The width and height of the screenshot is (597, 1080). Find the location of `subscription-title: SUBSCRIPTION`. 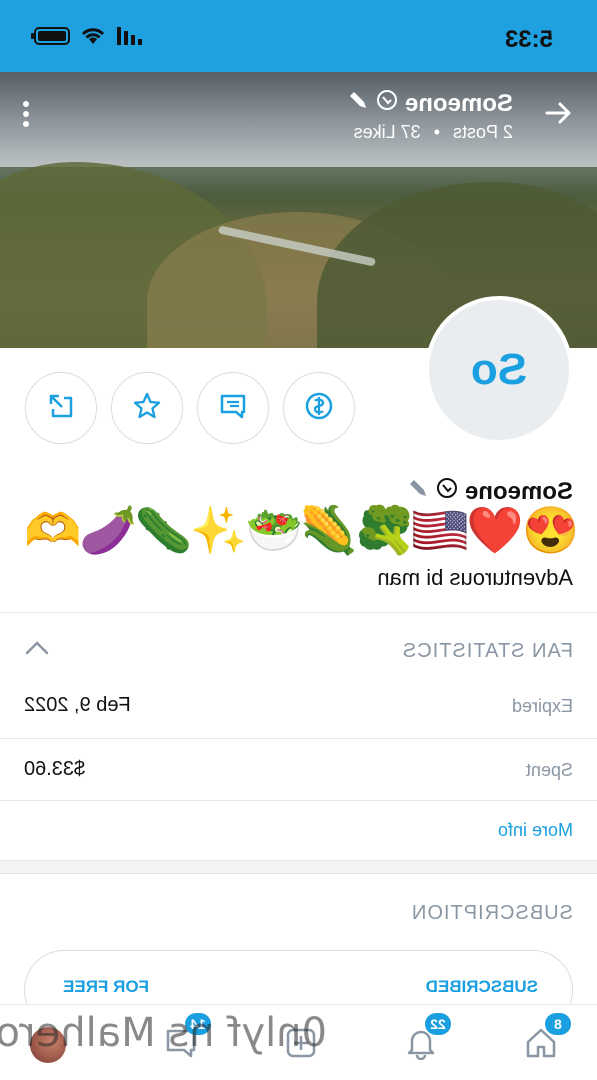

subscription-title: SUBSCRIPTION is located at coordinates (491, 913).